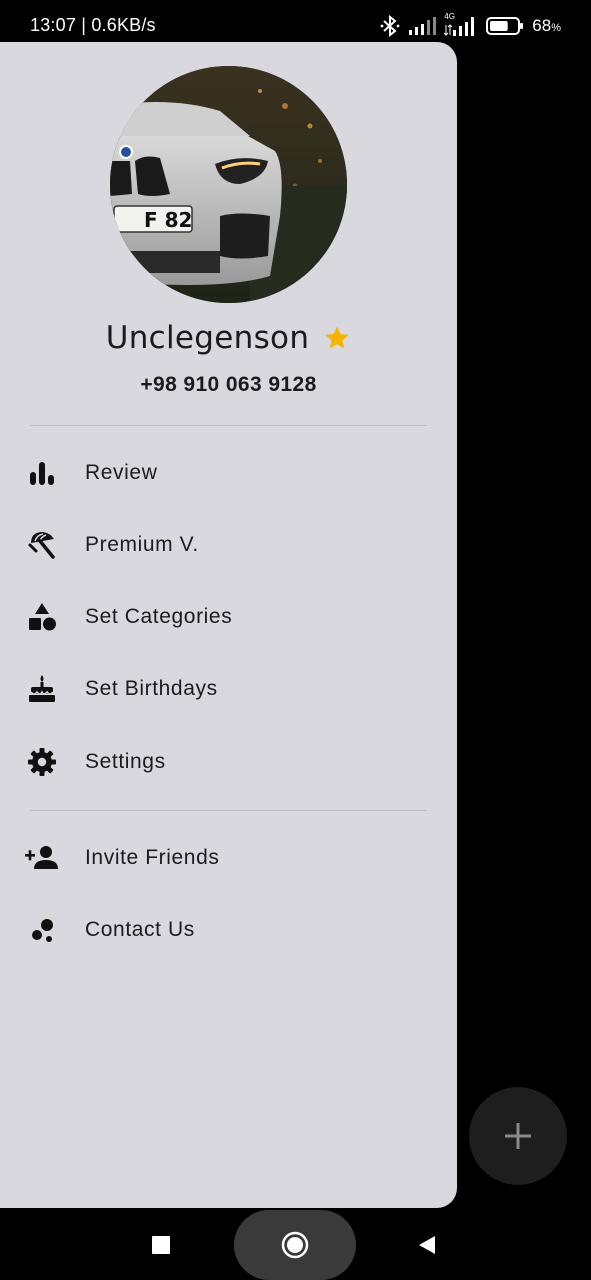  I want to click on system-navigation-bar, so click(295, 1244).